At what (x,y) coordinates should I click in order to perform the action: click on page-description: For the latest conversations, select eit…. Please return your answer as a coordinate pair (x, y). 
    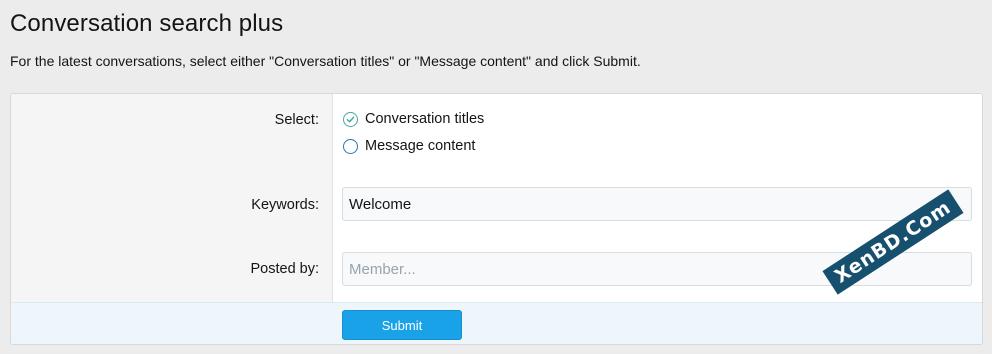
    Looking at the image, I should click on (325, 61).